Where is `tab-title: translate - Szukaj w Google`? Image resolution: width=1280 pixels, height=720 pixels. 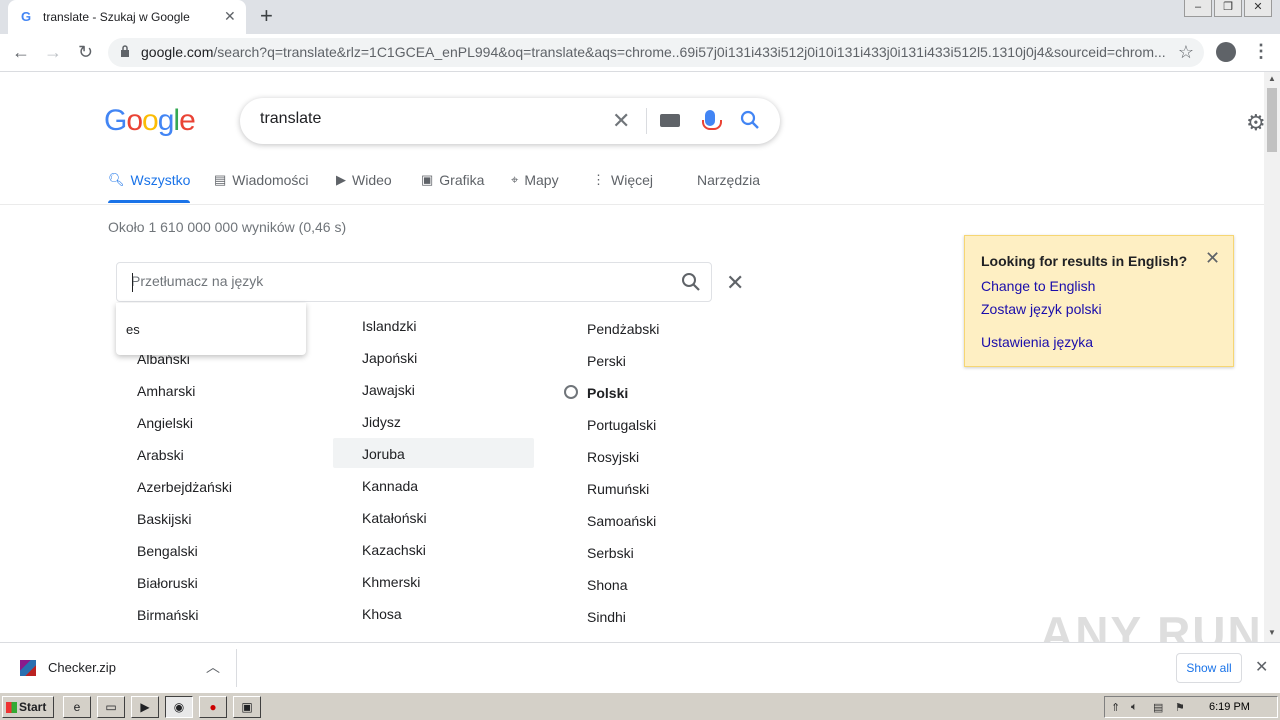 tab-title: translate - Szukaj w Google is located at coordinates (116, 17).